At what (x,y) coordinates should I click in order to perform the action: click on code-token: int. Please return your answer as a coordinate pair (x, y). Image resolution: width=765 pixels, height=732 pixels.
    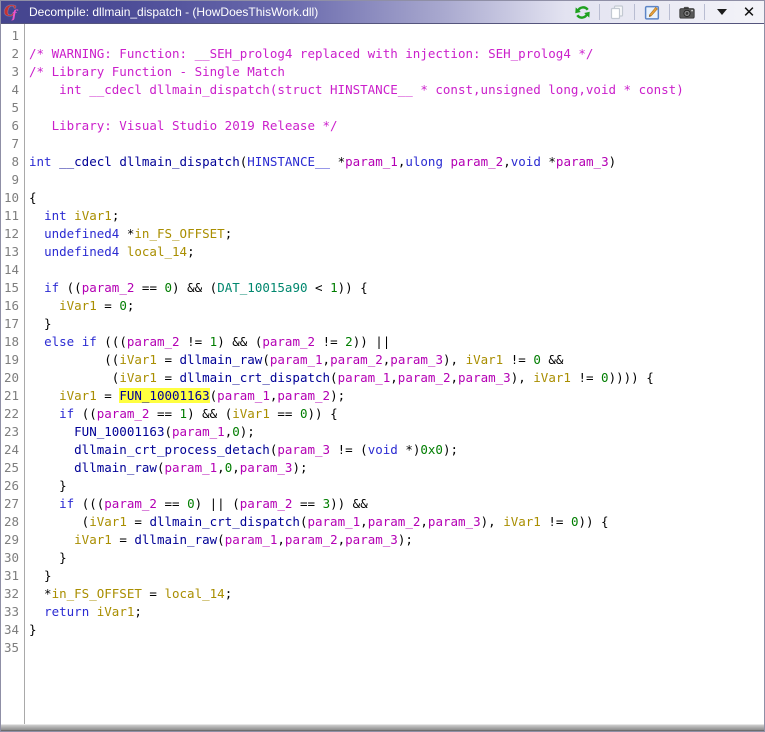
    Looking at the image, I should click on (40, 161).